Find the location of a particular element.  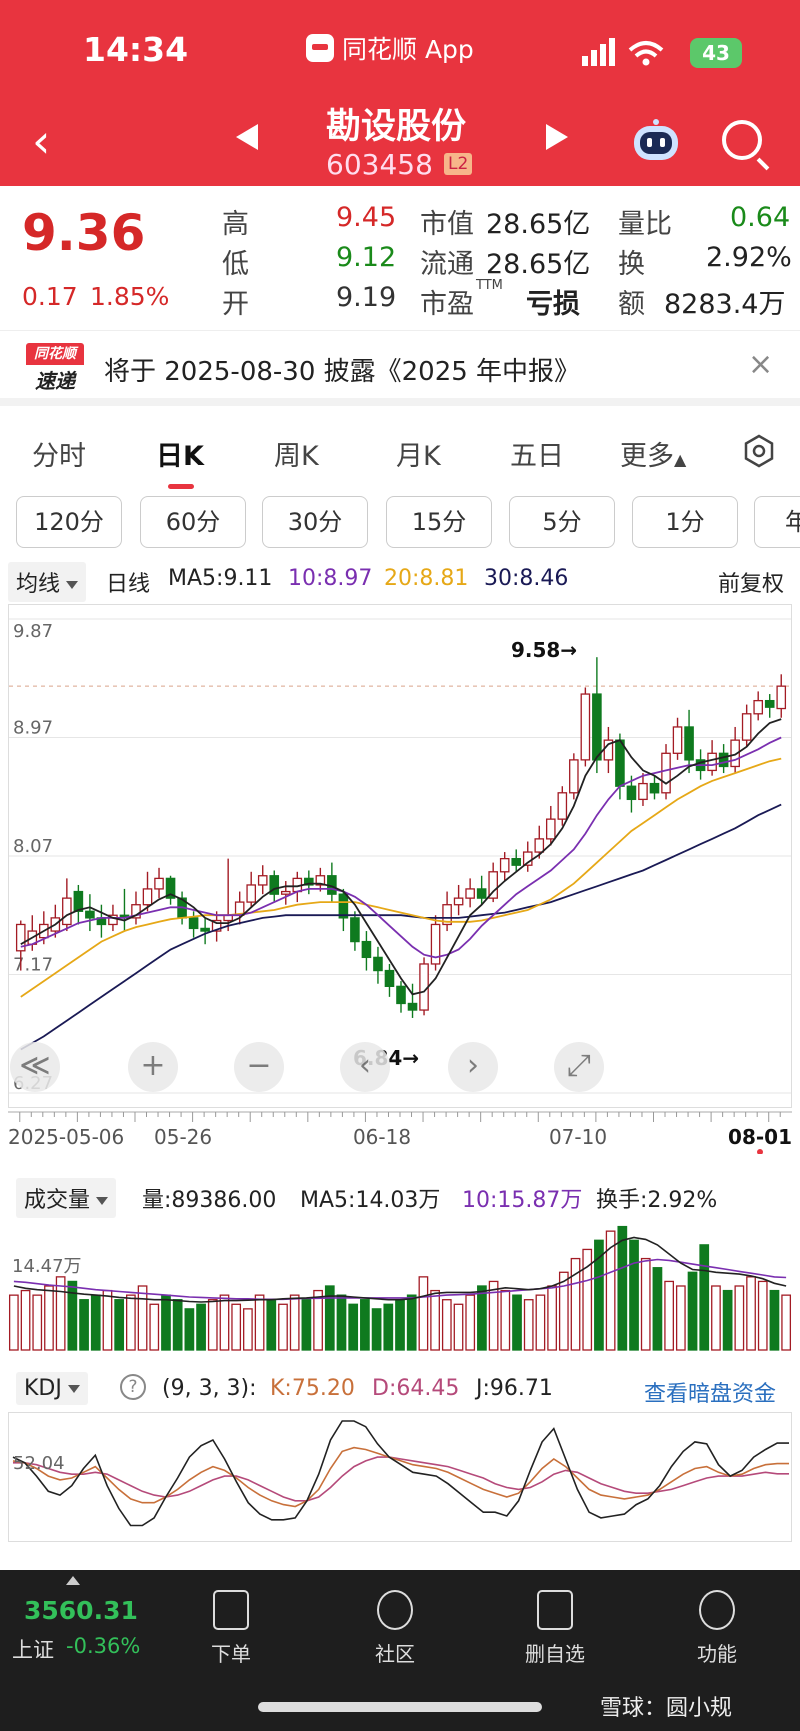

period-120m-button: 120分 is located at coordinates (69, 522).